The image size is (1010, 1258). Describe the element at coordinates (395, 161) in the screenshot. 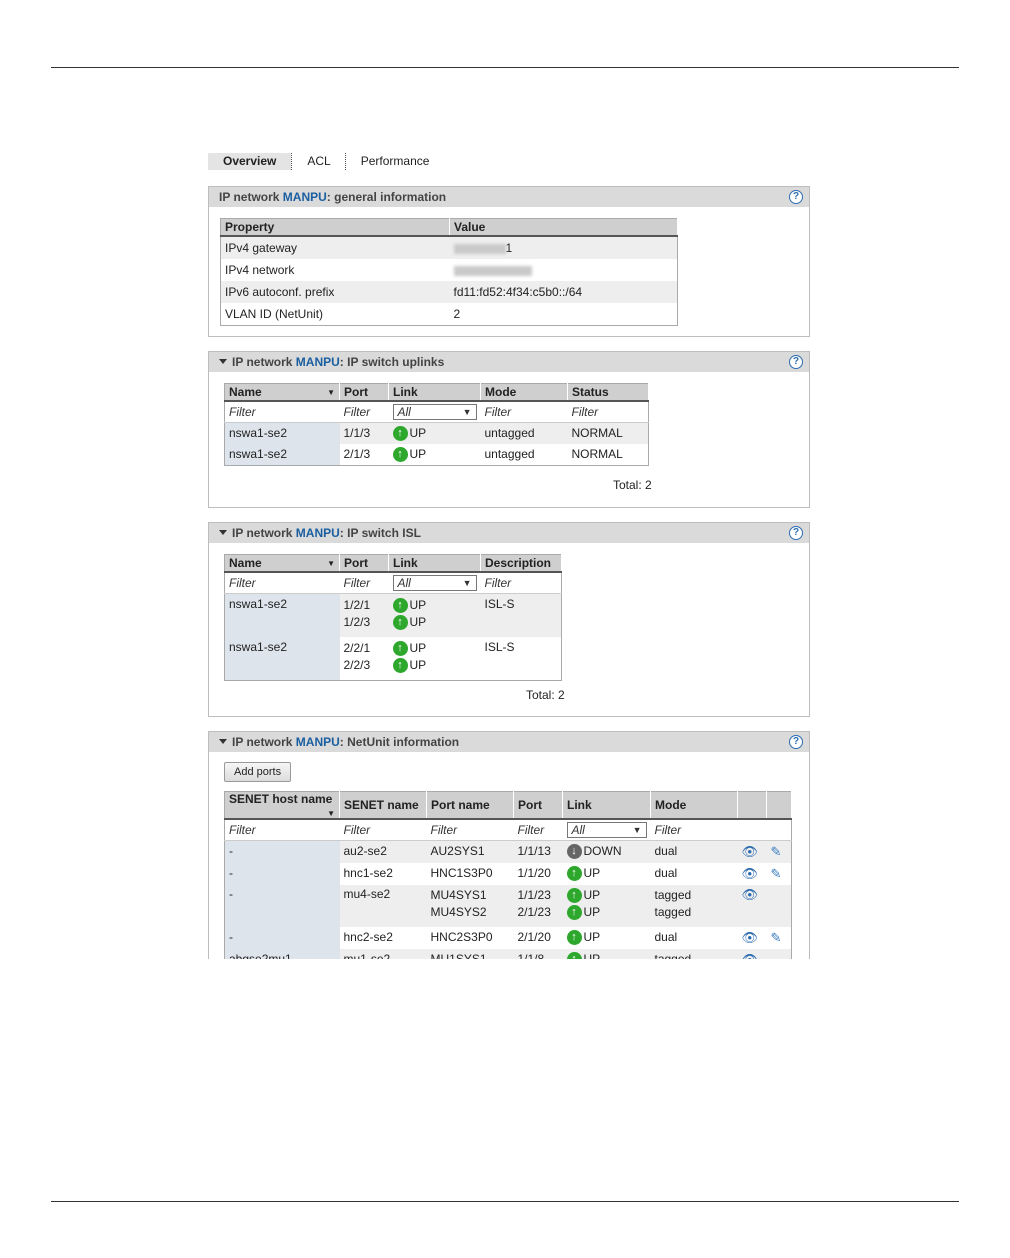

I see `tab-performance: Performance` at that location.